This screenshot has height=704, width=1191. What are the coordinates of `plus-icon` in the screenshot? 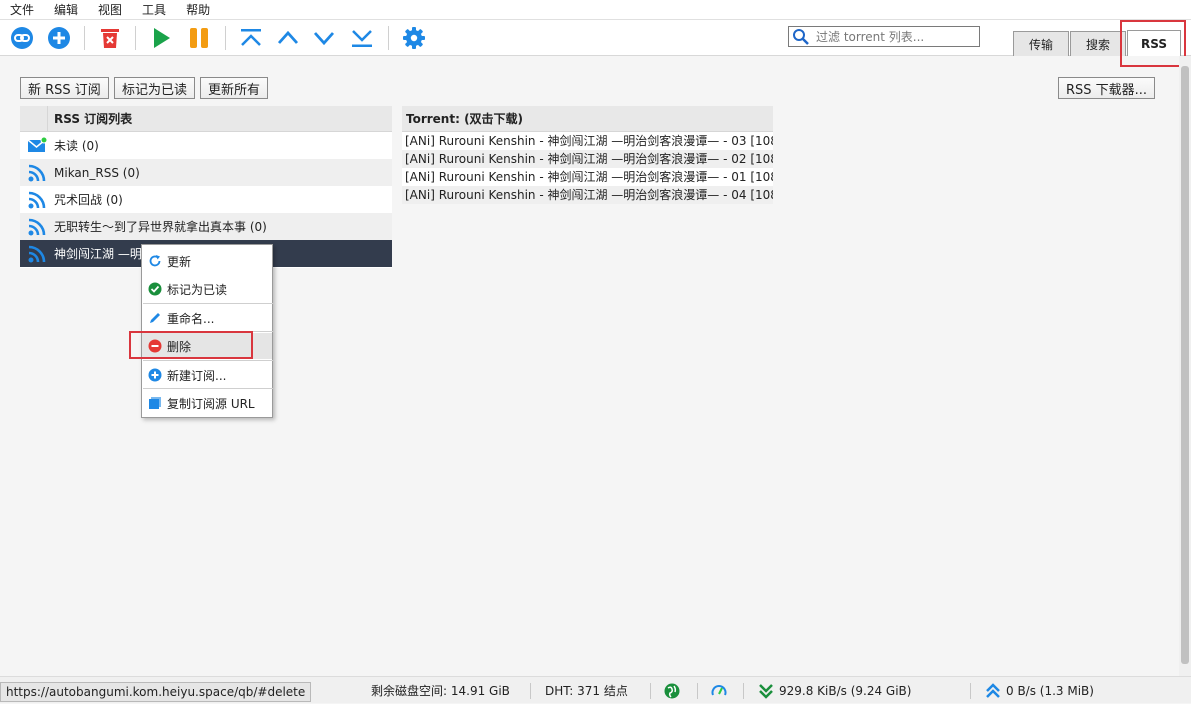 It's located at (59, 38).